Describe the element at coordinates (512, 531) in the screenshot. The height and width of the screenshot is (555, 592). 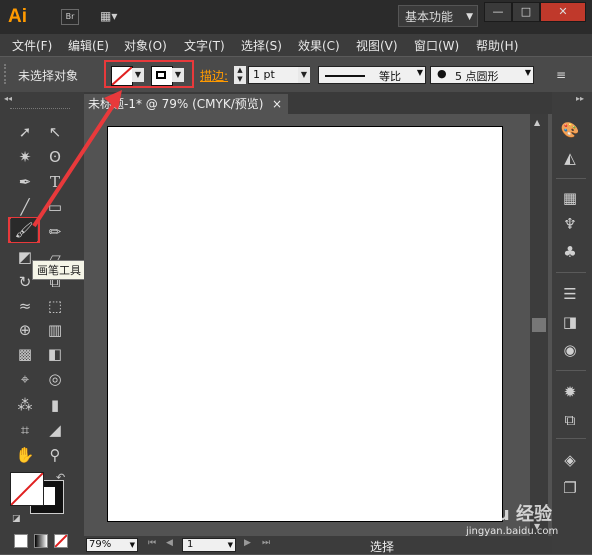
I see `watermark-url: jingyan.baidu.com` at that location.